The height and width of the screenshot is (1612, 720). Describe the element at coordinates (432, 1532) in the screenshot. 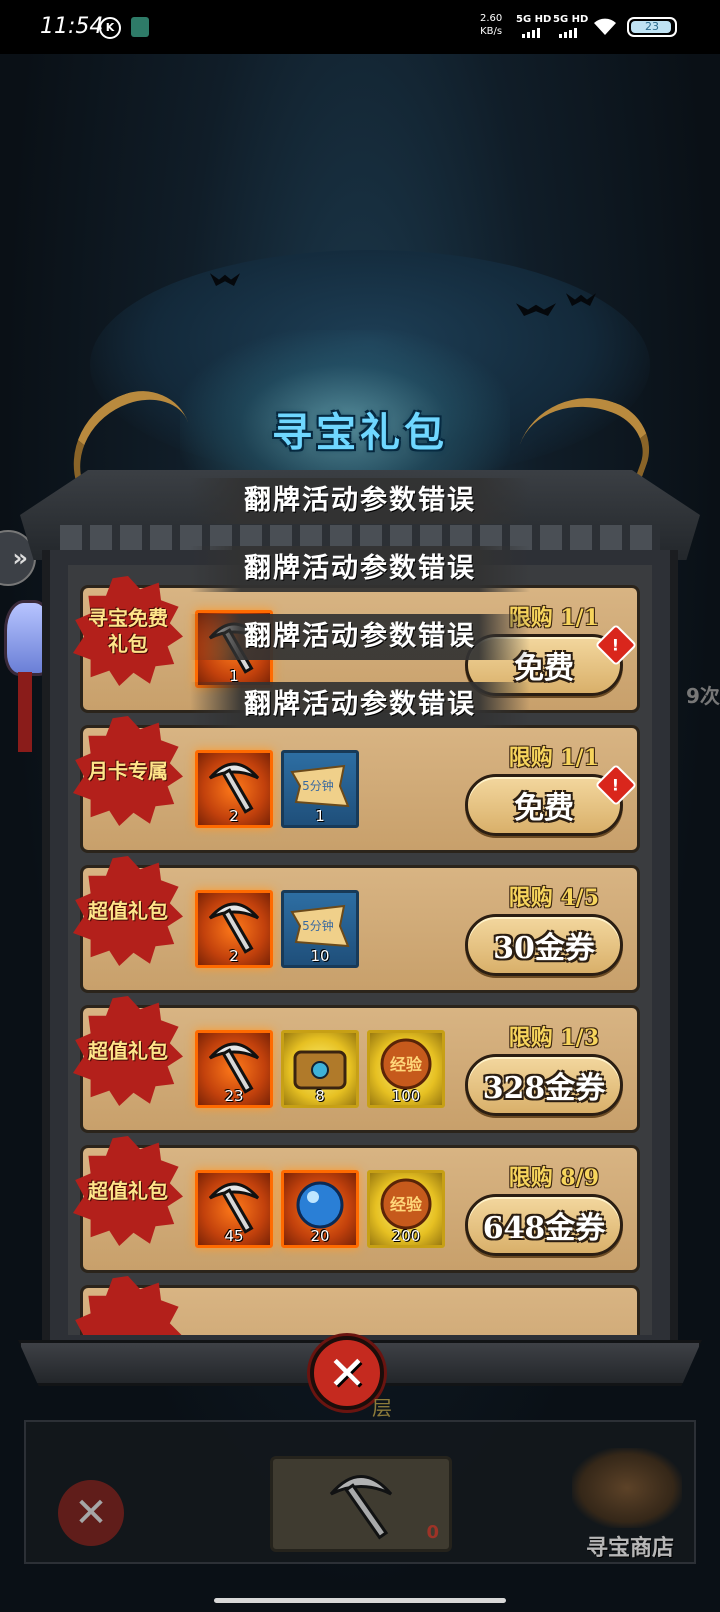

I see `pickaxe-slot-count: 0` at that location.